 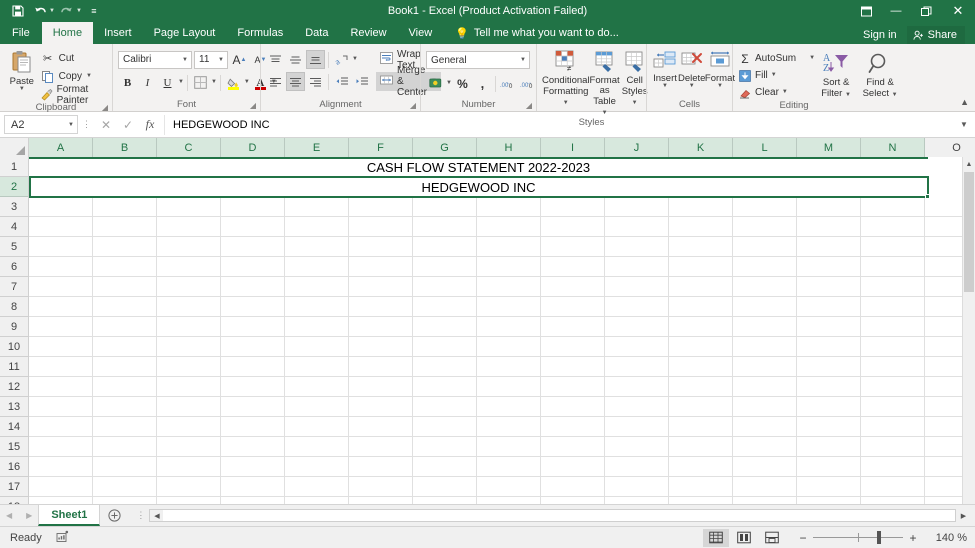 What do you see at coordinates (9, 515) in the screenshot?
I see `previous-sheet-icon: ◀` at bounding box center [9, 515].